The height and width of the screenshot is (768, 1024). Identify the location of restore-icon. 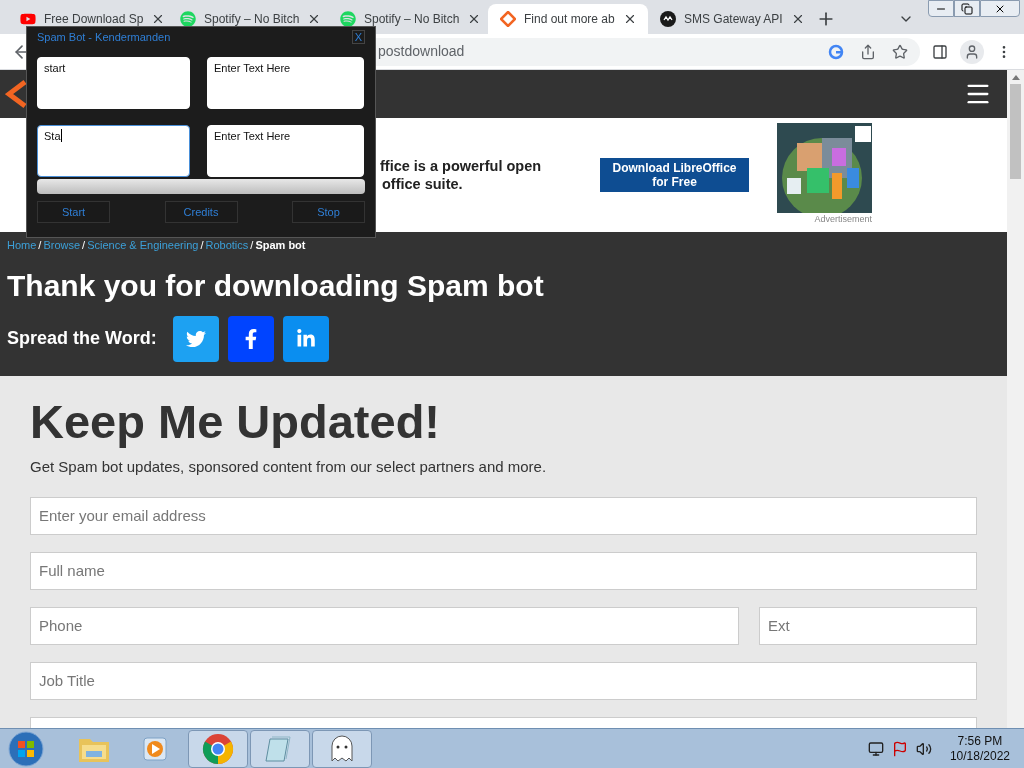
(967, 8).